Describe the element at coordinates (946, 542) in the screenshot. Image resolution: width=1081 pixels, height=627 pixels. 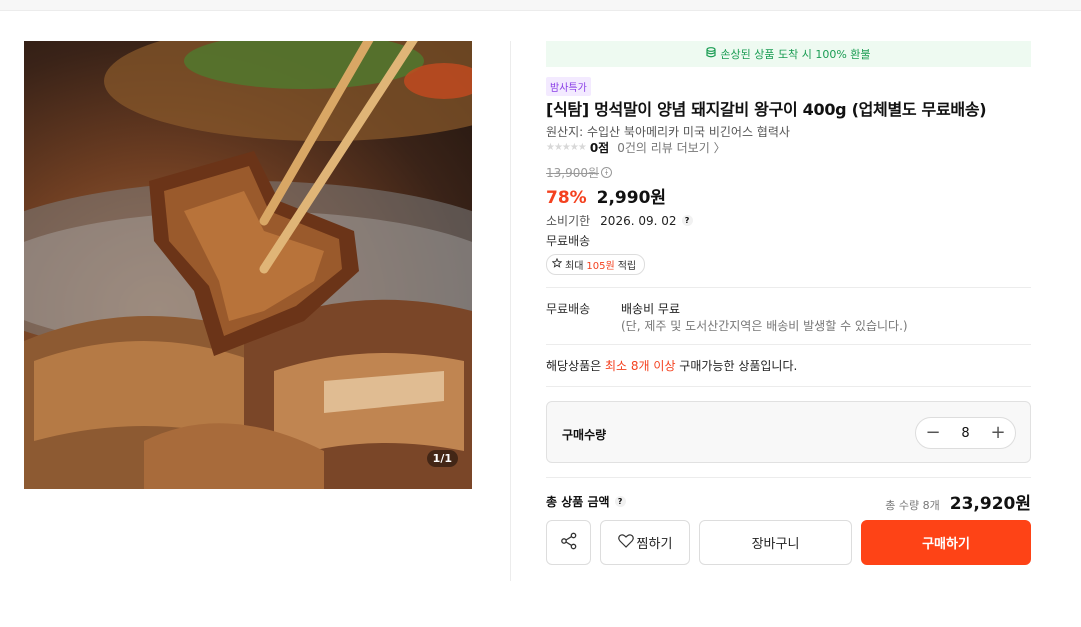
I see `buy-now-button: 구매하기` at that location.